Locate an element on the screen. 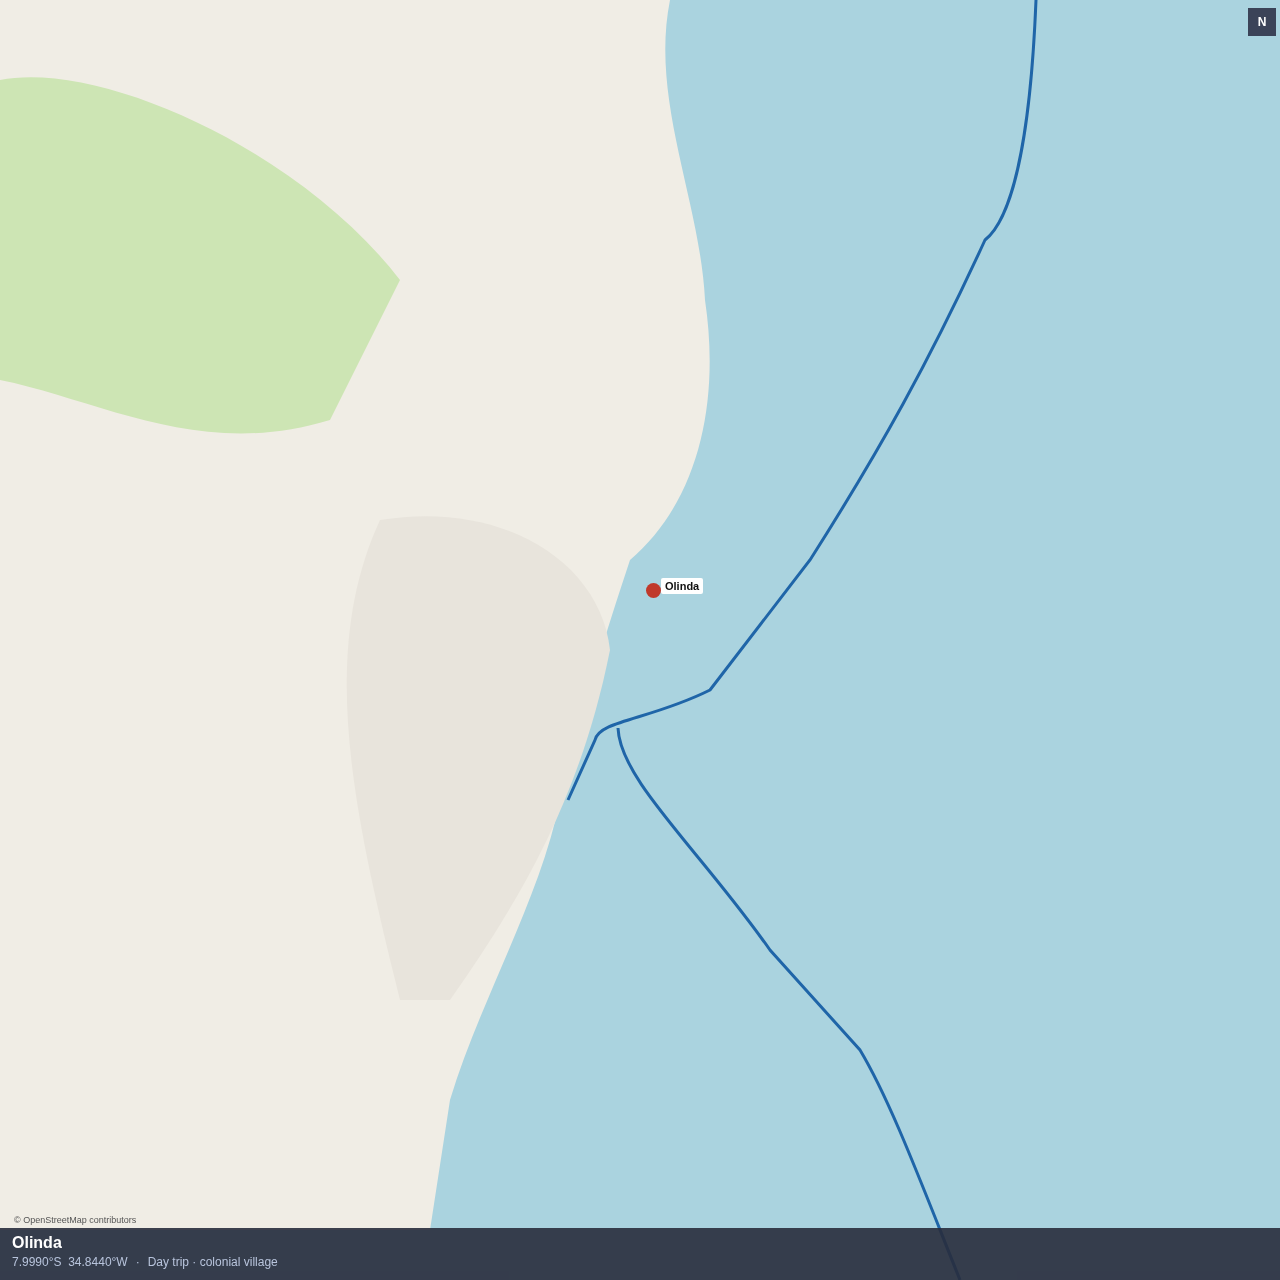  map-attribution: © OpenStreetMap contributors is located at coordinates (75, 1220).